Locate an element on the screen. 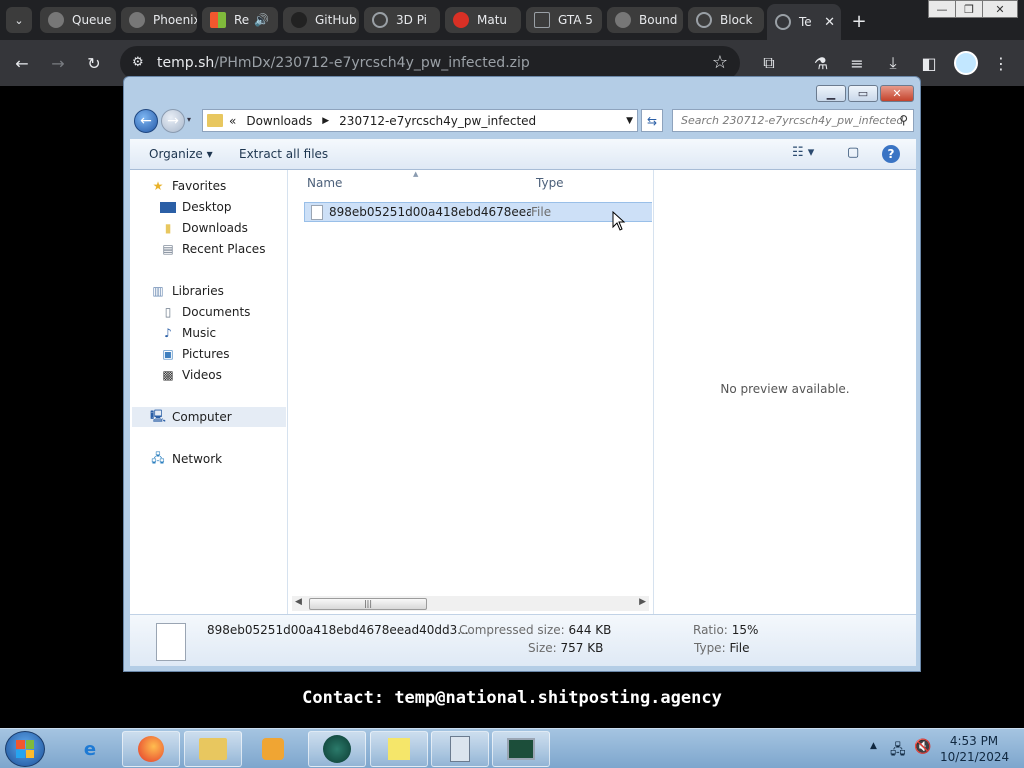 This screenshot has height=768, width=1024. taskbar: e ▲ 🖧 🔇 4:53 PM 10/21/2024 is located at coordinates (512, 748).